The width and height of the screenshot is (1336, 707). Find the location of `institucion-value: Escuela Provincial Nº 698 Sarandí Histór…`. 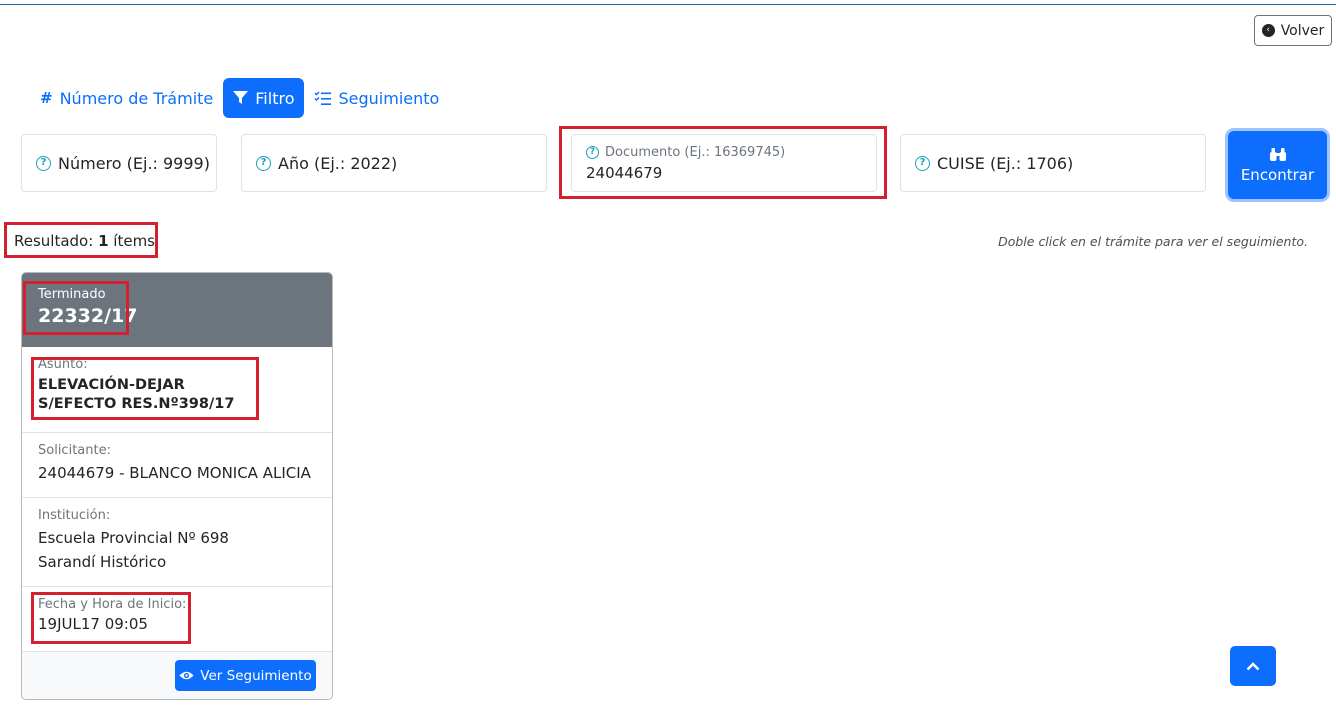

institucion-value: Escuela Provincial Nº 698 Sarandí Histór… is located at coordinates (133, 550).